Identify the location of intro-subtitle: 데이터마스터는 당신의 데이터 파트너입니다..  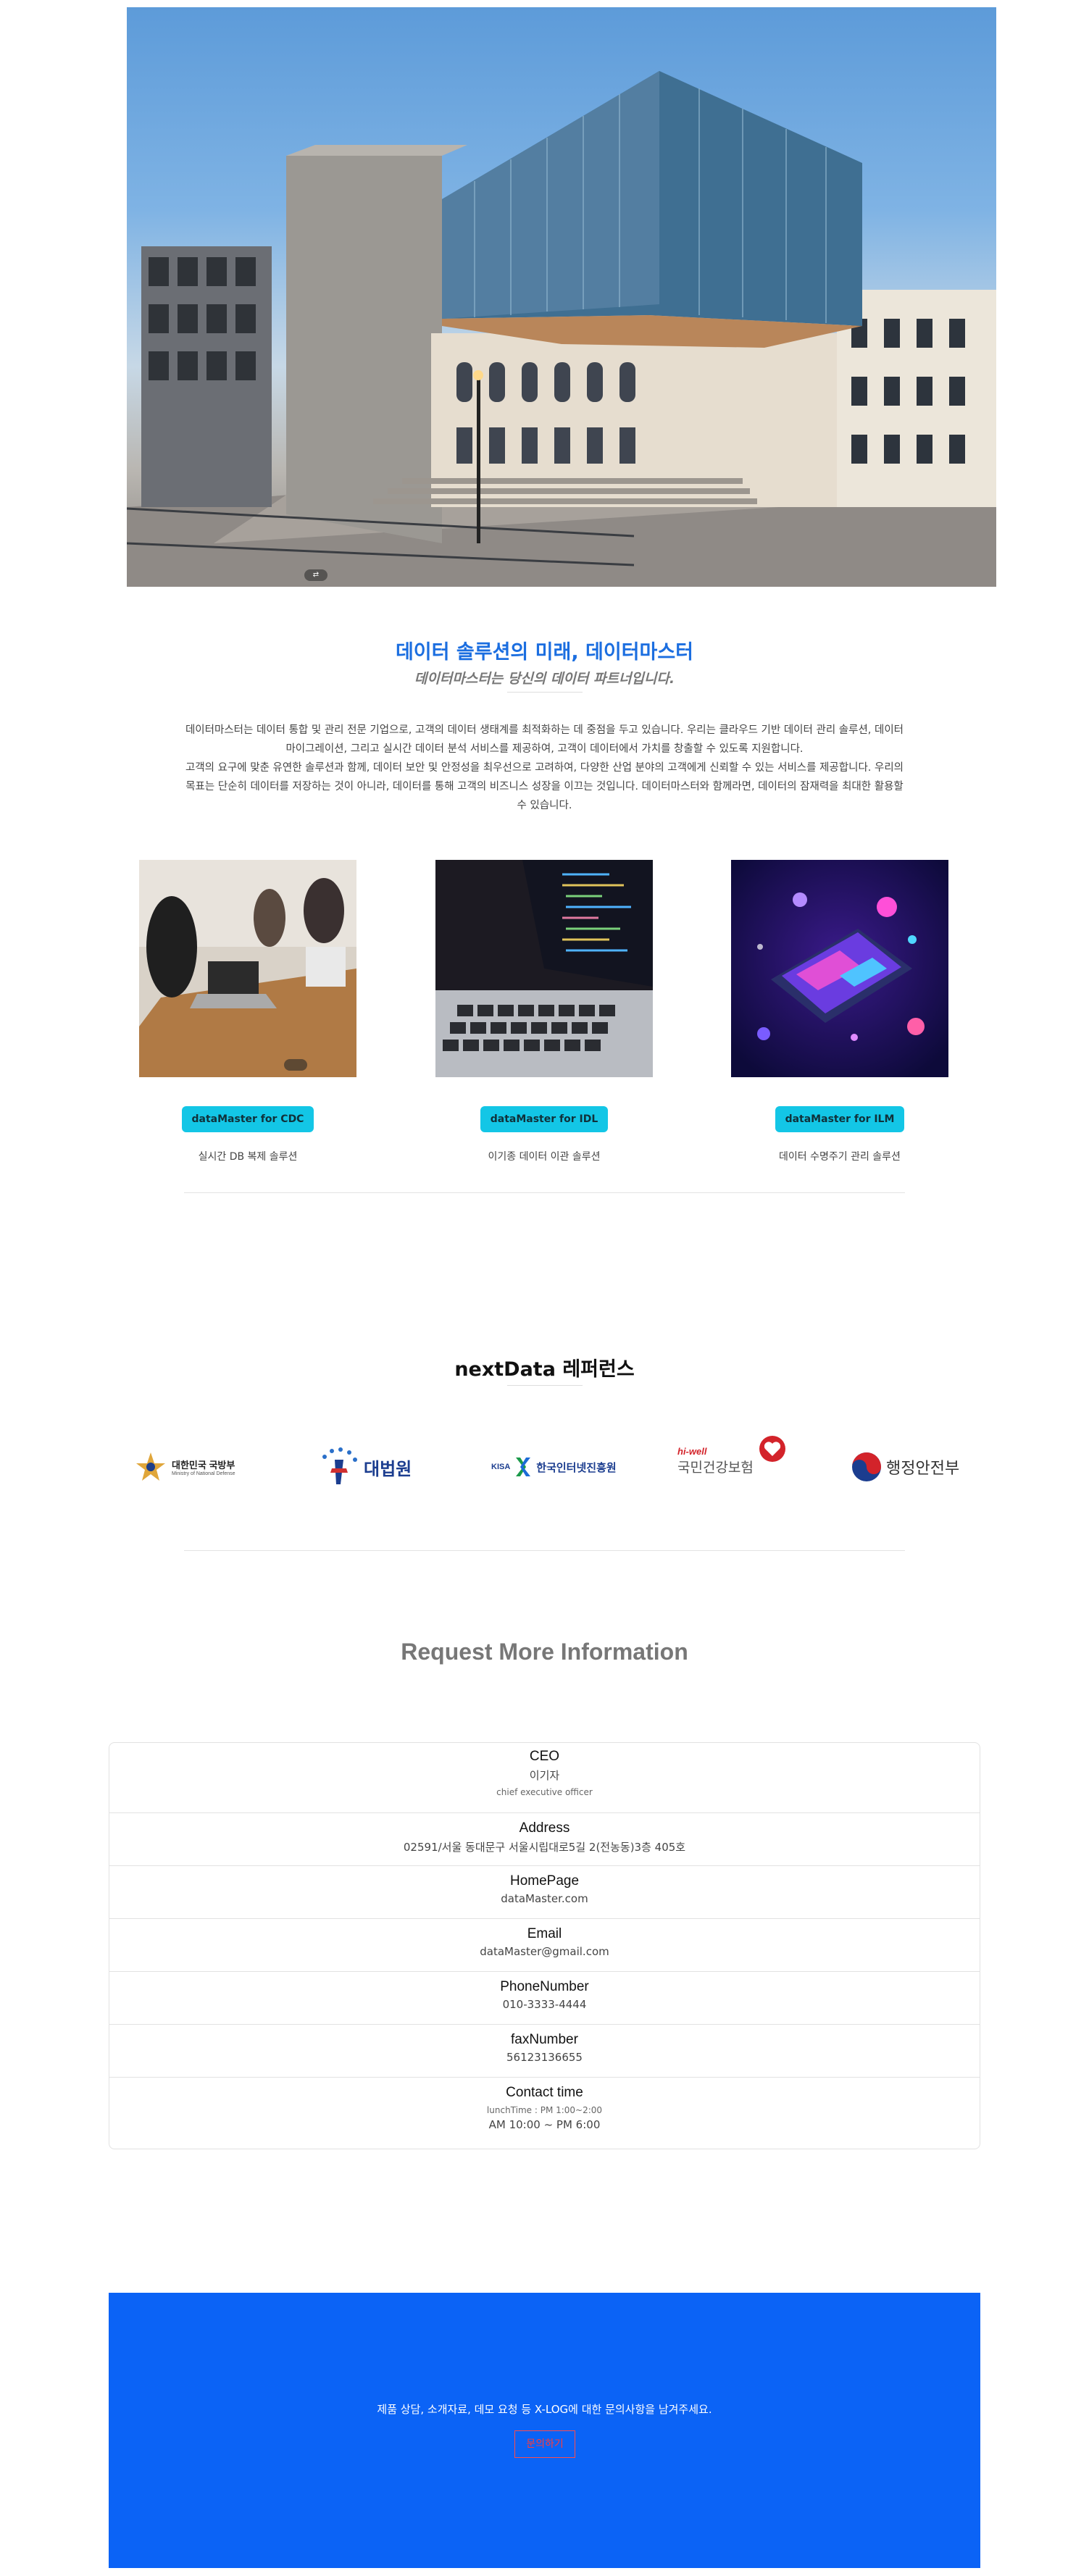
(544, 679).